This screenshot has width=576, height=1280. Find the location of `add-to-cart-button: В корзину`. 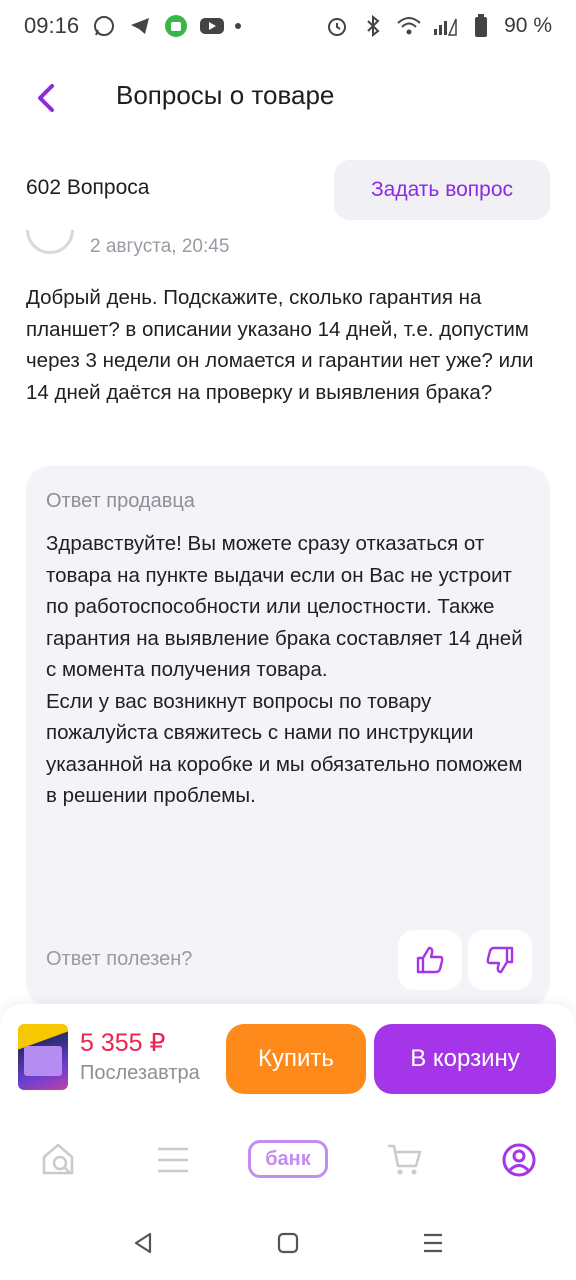

add-to-cart-button: В корзину is located at coordinates (465, 1059).